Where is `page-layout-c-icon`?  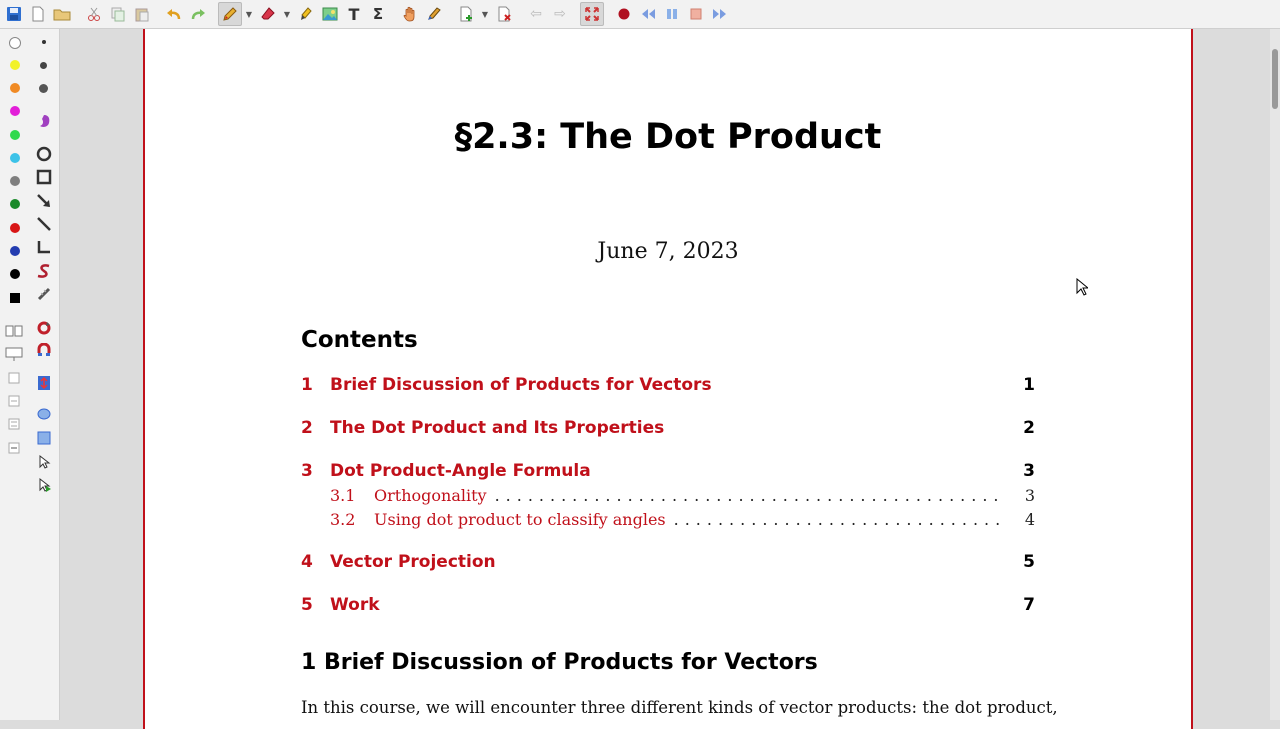 page-layout-c-icon is located at coordinates (14, 424).